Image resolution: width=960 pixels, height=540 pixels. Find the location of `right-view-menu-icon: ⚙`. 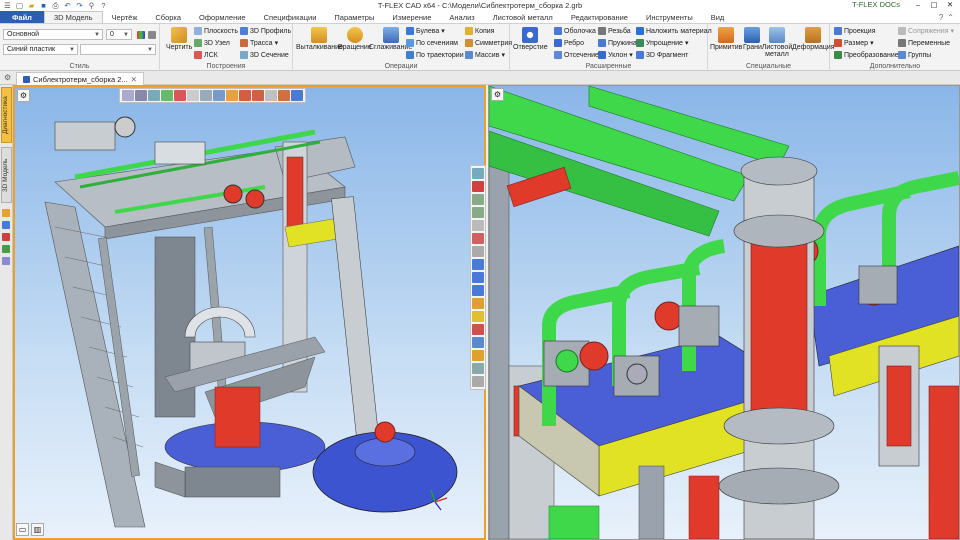

right-view-menu-icon: ⚙ is located at coordinates (497, 94).